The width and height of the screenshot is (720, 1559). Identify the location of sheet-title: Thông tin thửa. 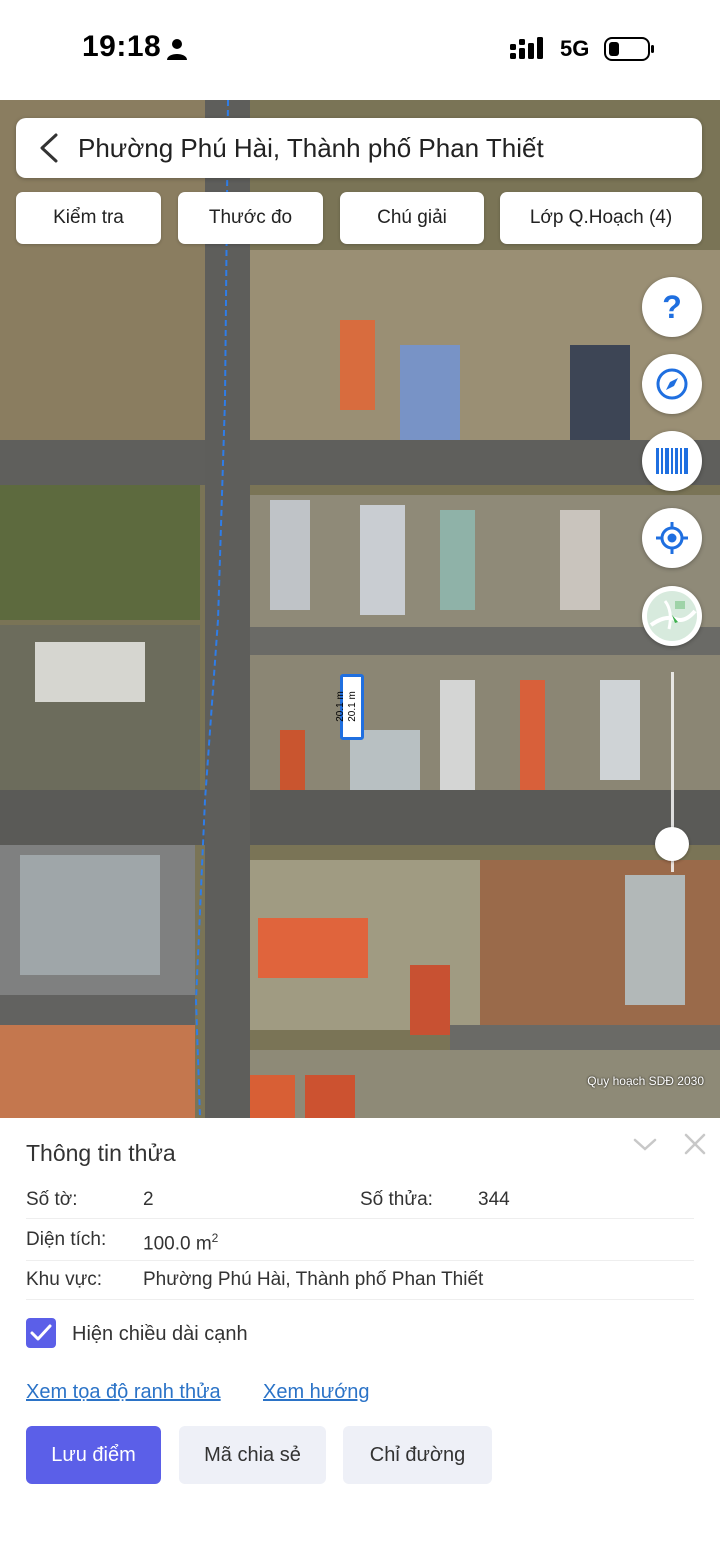
(101, 1153).